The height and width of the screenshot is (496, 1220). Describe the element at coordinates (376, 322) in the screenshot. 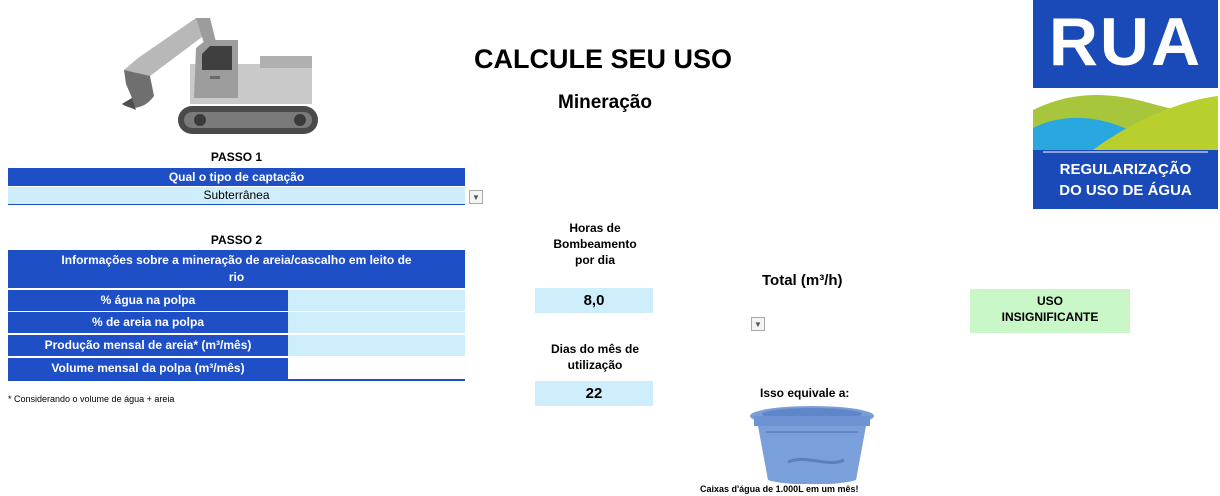

I see `sand-percent-input` at that location.